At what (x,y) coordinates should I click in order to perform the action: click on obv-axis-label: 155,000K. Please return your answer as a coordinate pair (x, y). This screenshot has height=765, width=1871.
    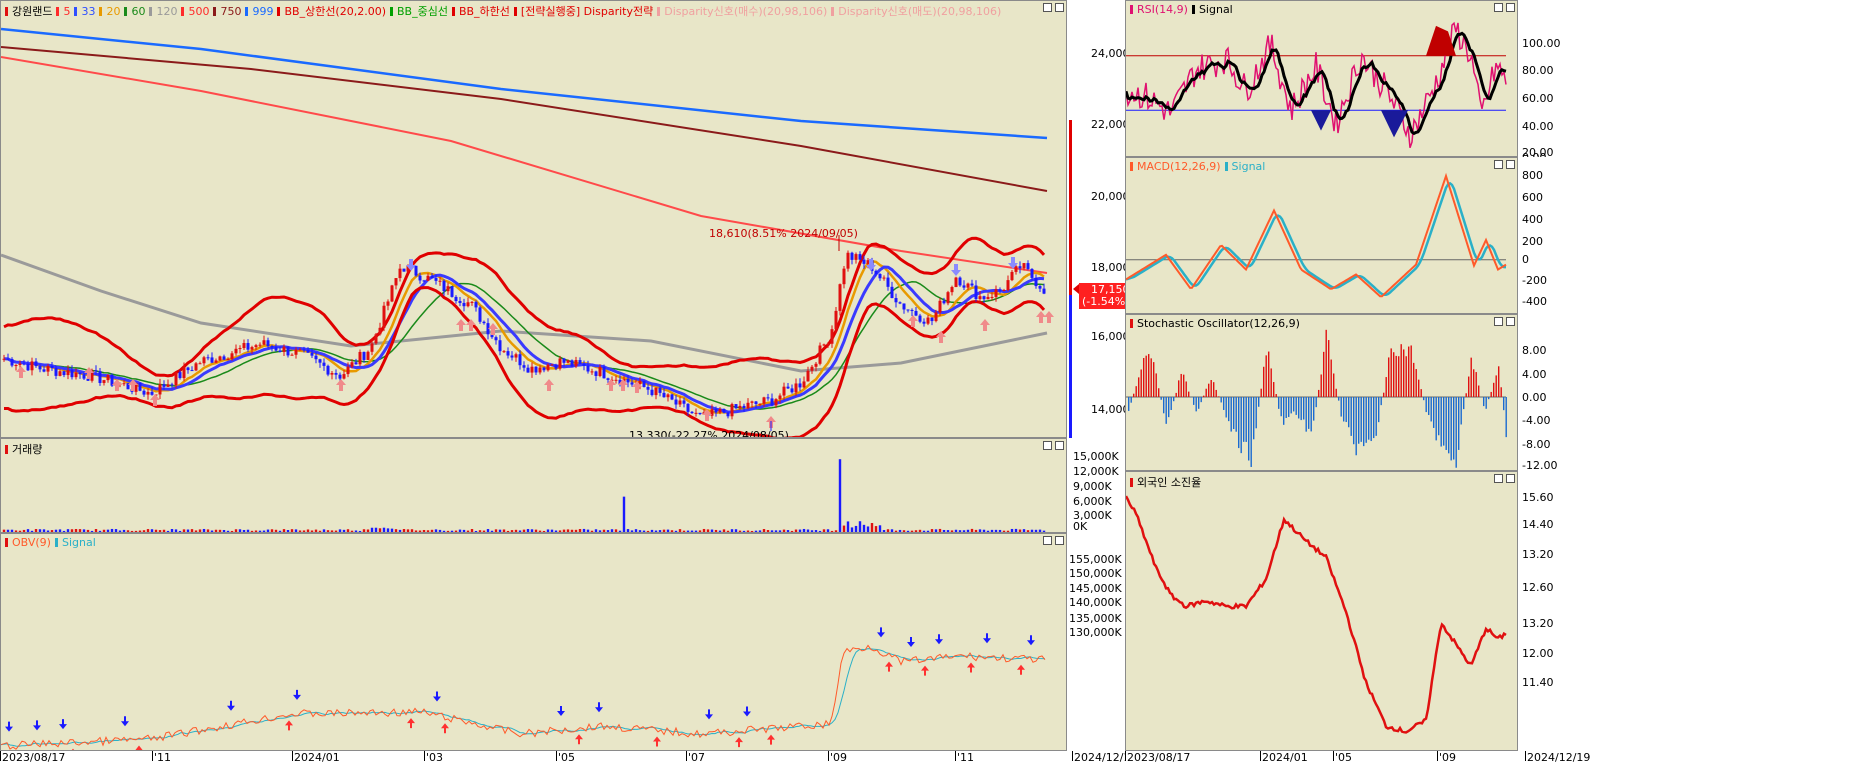
    Looking at the image, I should click on (1095, 559).